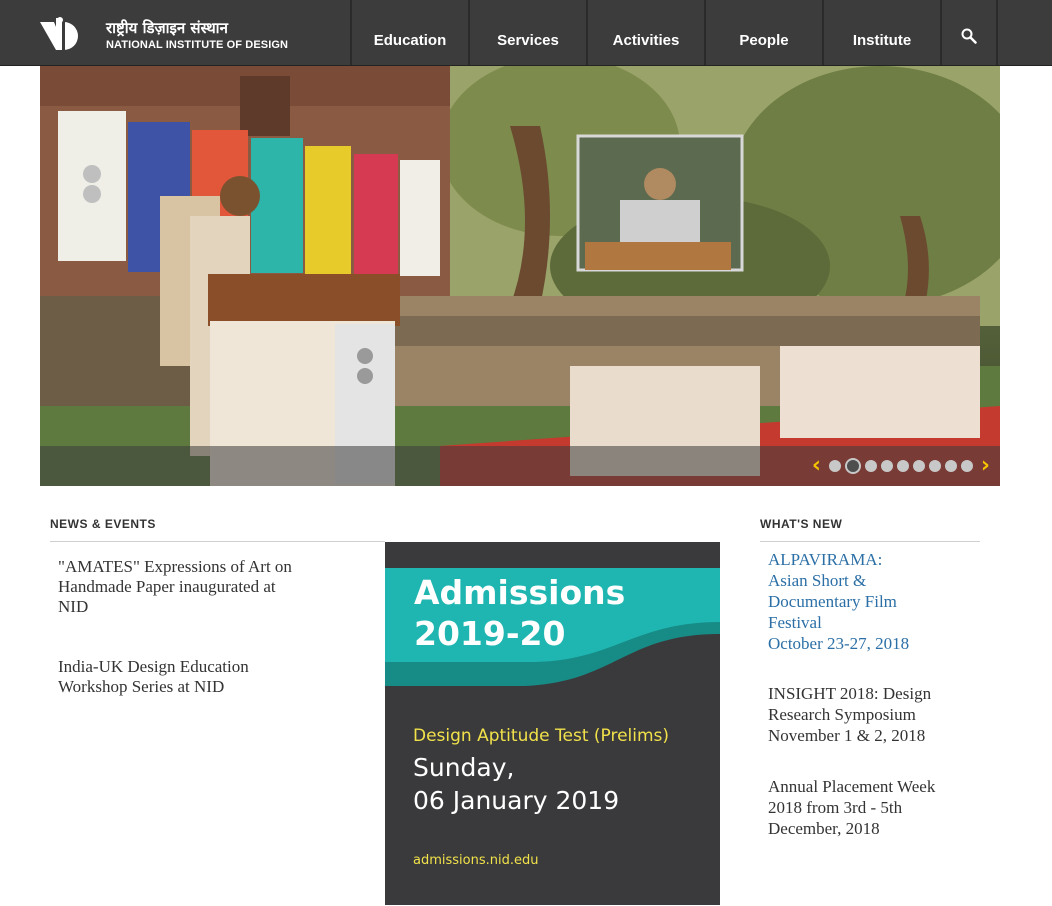 This screenshot has width=1052, height=906. Describe the element at coordinates (816, 466) in the screenshot. I see `chevron-left-icon: ‹` at that location.